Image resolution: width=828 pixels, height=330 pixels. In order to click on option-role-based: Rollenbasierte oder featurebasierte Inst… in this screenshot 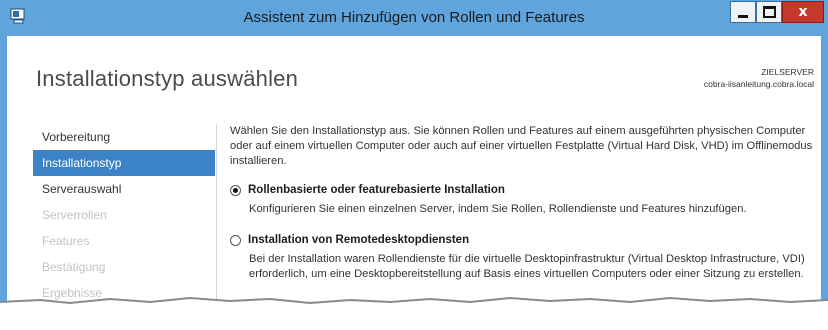, I will do `click(522, 200)`.